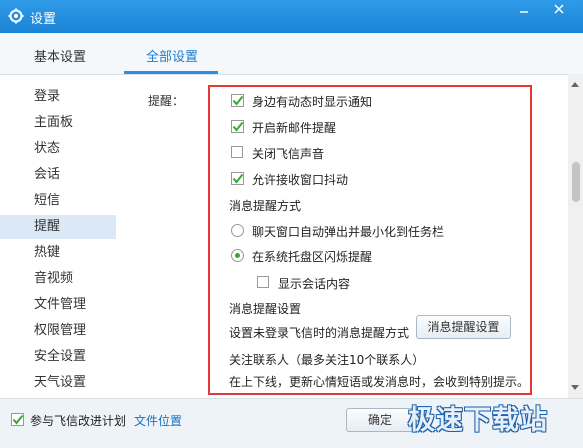 This screenshot has height=448, width=583. Describe the element at coordinates (172, 55) in the screenshot. I see `tab-all-settings: 全部设置` at that location.